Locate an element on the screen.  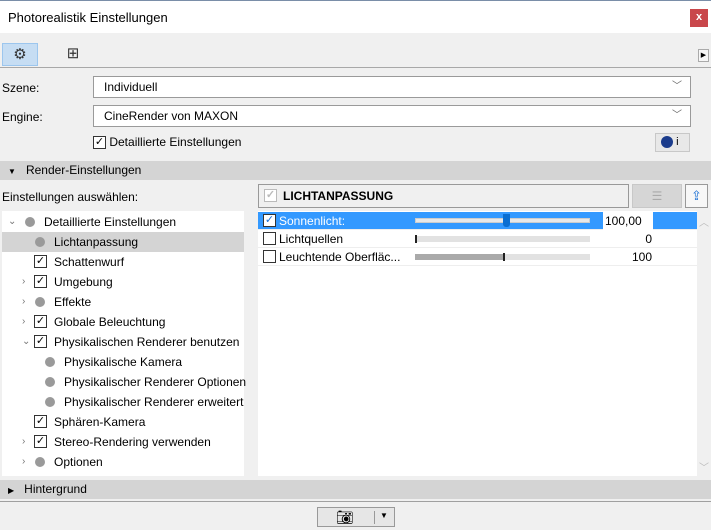
close-button: x is located at coordinates (699, 18).